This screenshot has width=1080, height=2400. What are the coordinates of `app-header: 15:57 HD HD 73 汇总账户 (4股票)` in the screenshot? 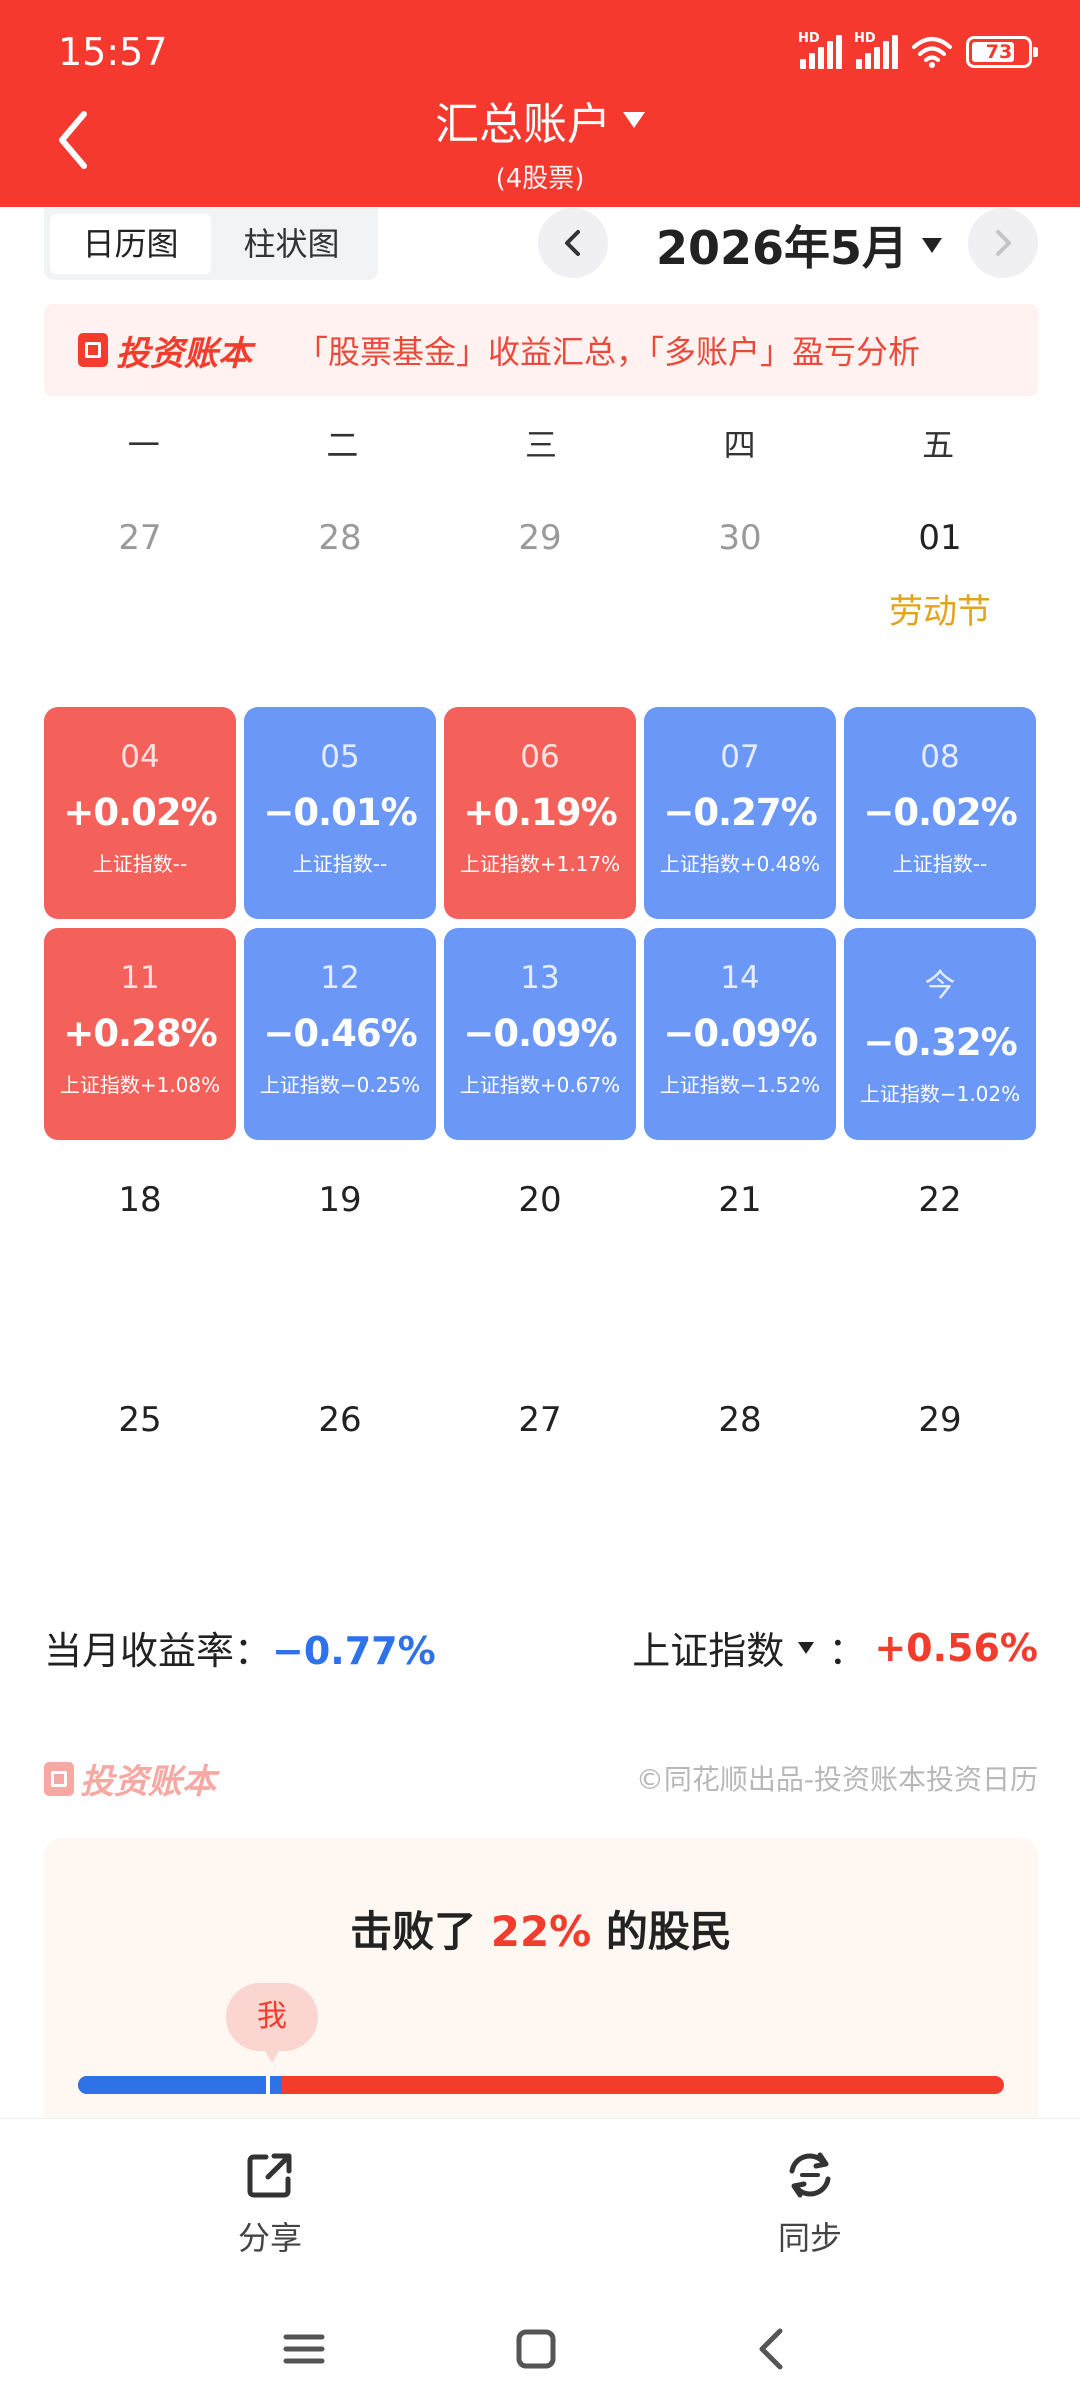 It's located at (540, 103).